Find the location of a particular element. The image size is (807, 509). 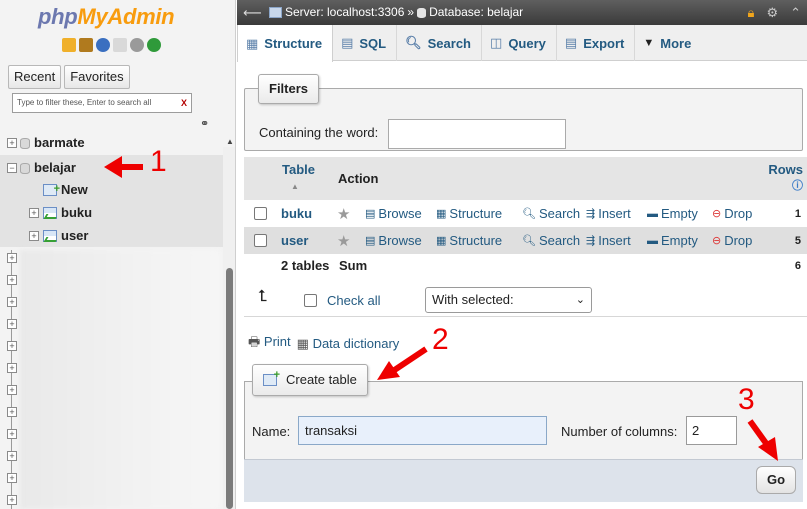

check-all-checkbox is located at coordinates (310, 300).